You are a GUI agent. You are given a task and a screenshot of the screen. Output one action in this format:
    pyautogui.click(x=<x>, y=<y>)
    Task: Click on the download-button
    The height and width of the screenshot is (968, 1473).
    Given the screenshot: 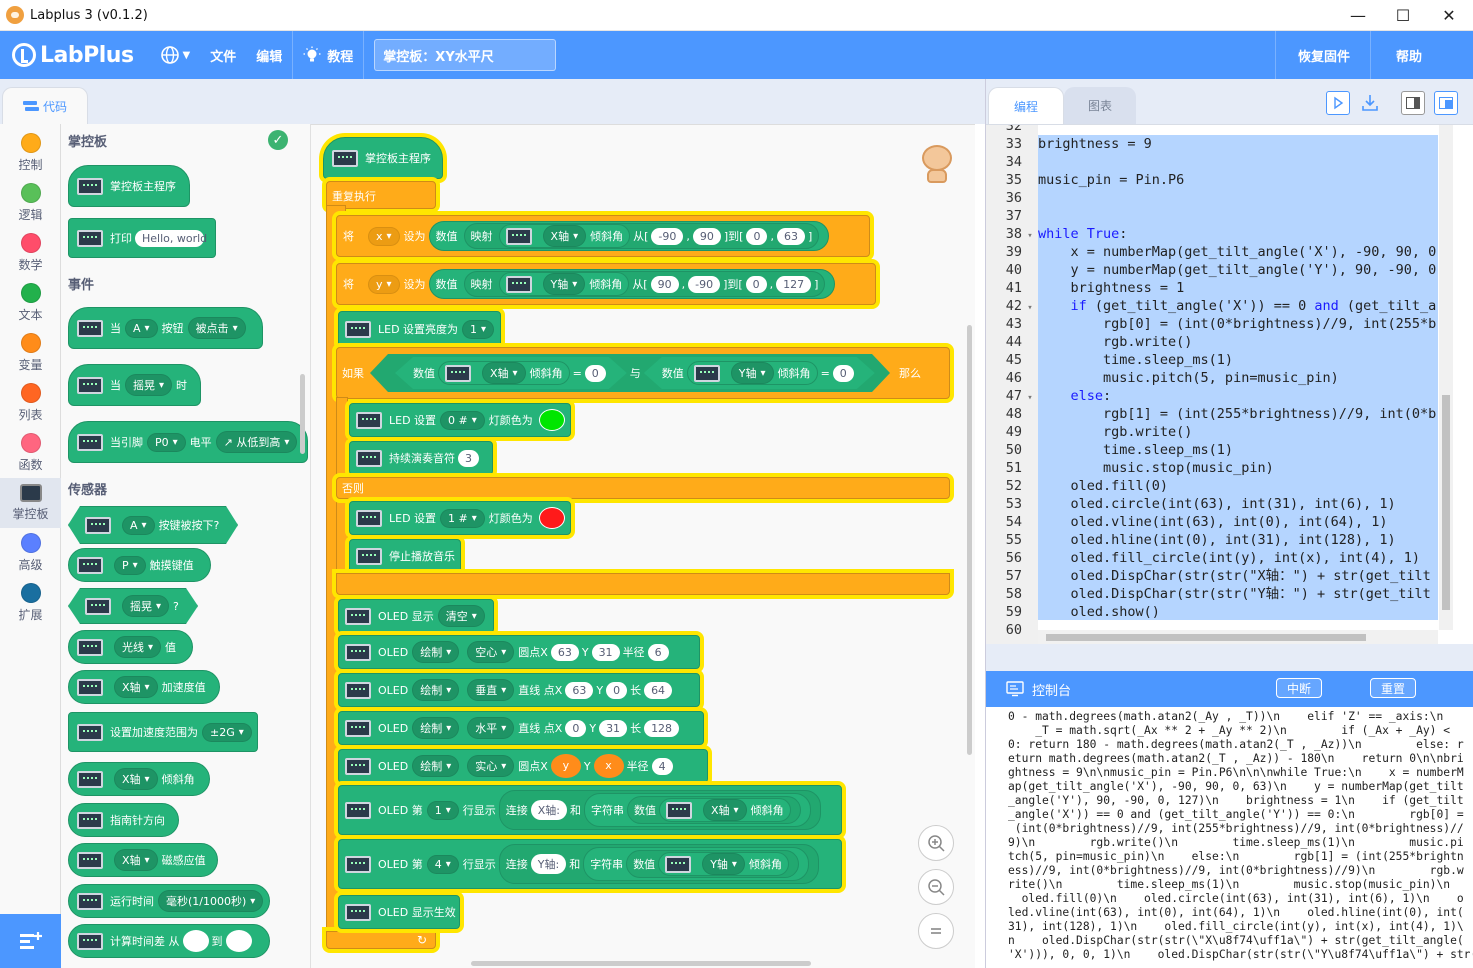 What is the action you would take?
    pyautogui.click(x=1370, y=103)
    